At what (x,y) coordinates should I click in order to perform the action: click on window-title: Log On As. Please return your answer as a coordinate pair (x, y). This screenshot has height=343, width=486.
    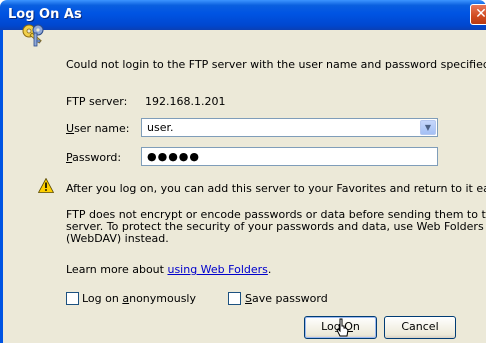
    Looking at the image, I should click on (45, 14).